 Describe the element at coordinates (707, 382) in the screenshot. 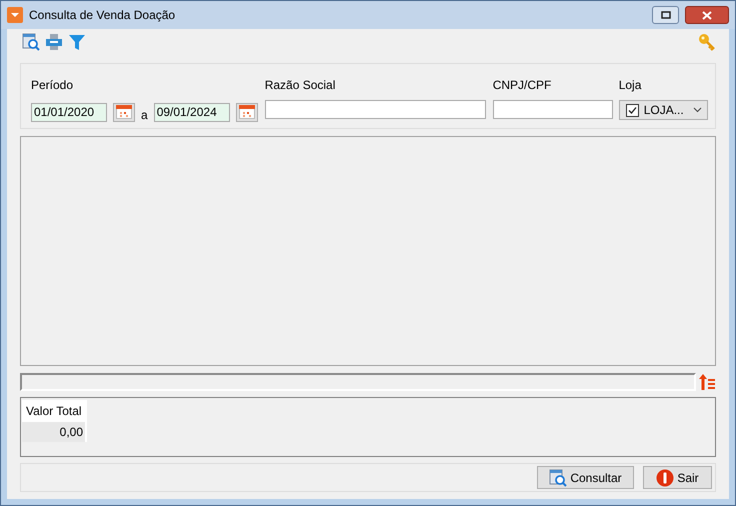

I see `sort-icon` at that location.